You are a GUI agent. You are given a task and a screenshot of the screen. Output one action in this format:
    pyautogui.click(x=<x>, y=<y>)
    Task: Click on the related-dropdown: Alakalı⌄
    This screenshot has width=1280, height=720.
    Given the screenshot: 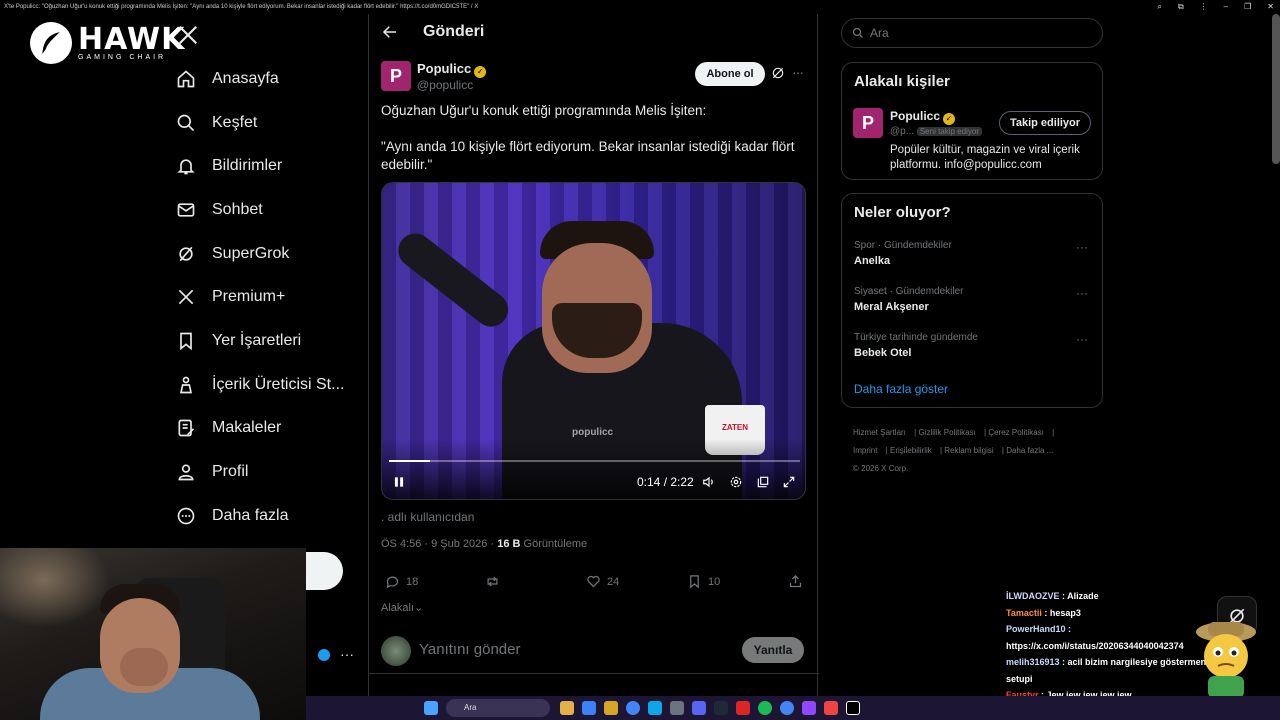 What is the action you would take?
    pyautogui.click(x=402, y=607)
    